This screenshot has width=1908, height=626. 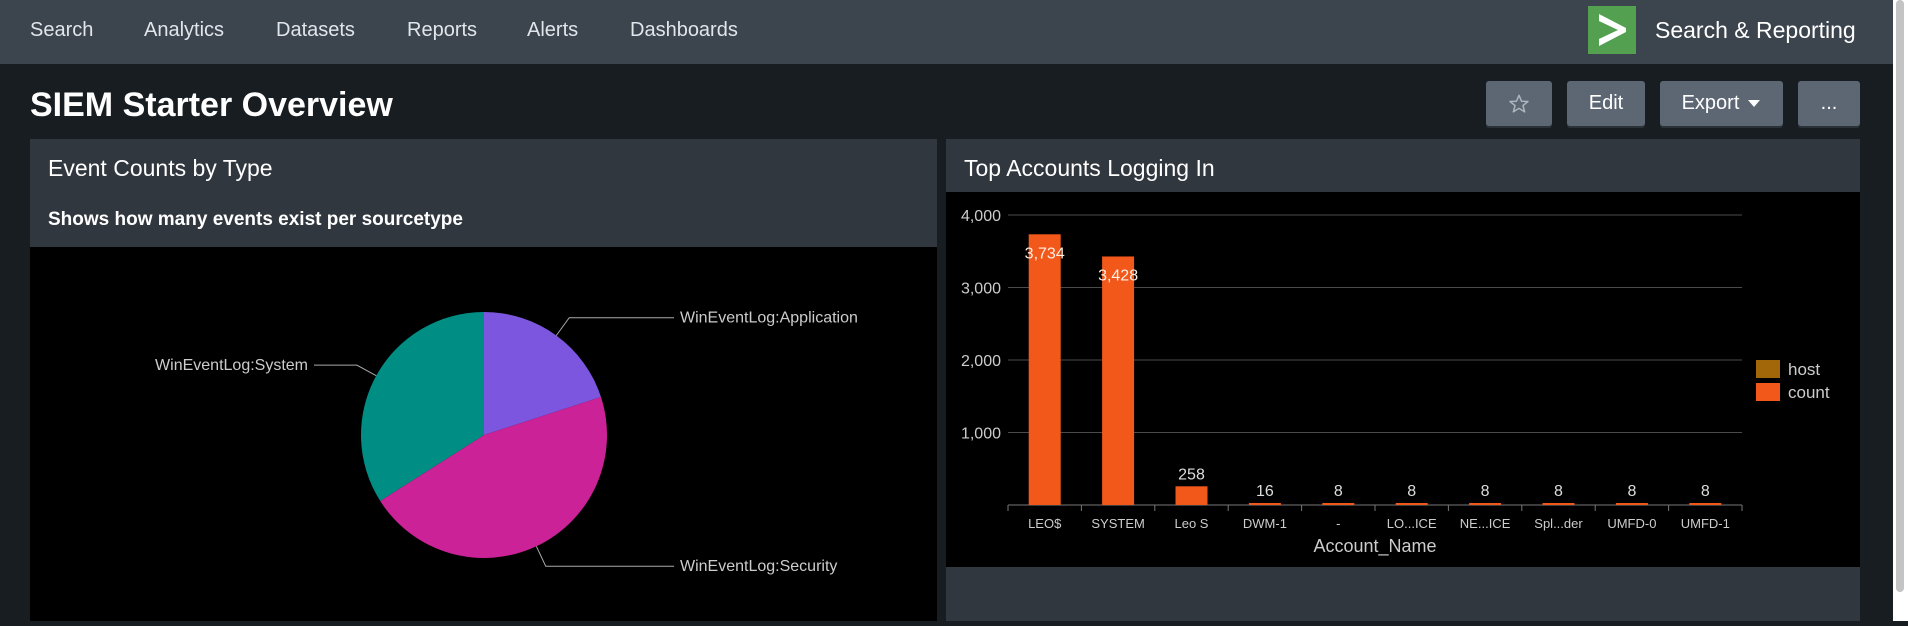 What do you see at coordinates (1768, 369) in the screenshot?
I see `legend-swatch-host` at bounding box center [1768, 369].